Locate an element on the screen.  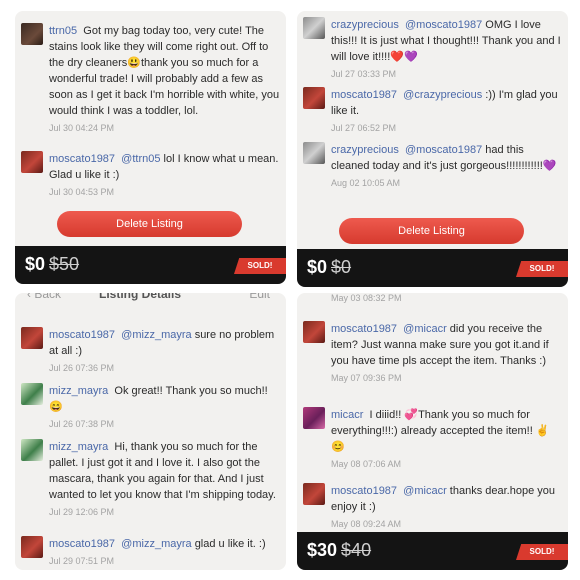
price: $0 $50 is located at coordinates (52, 264).